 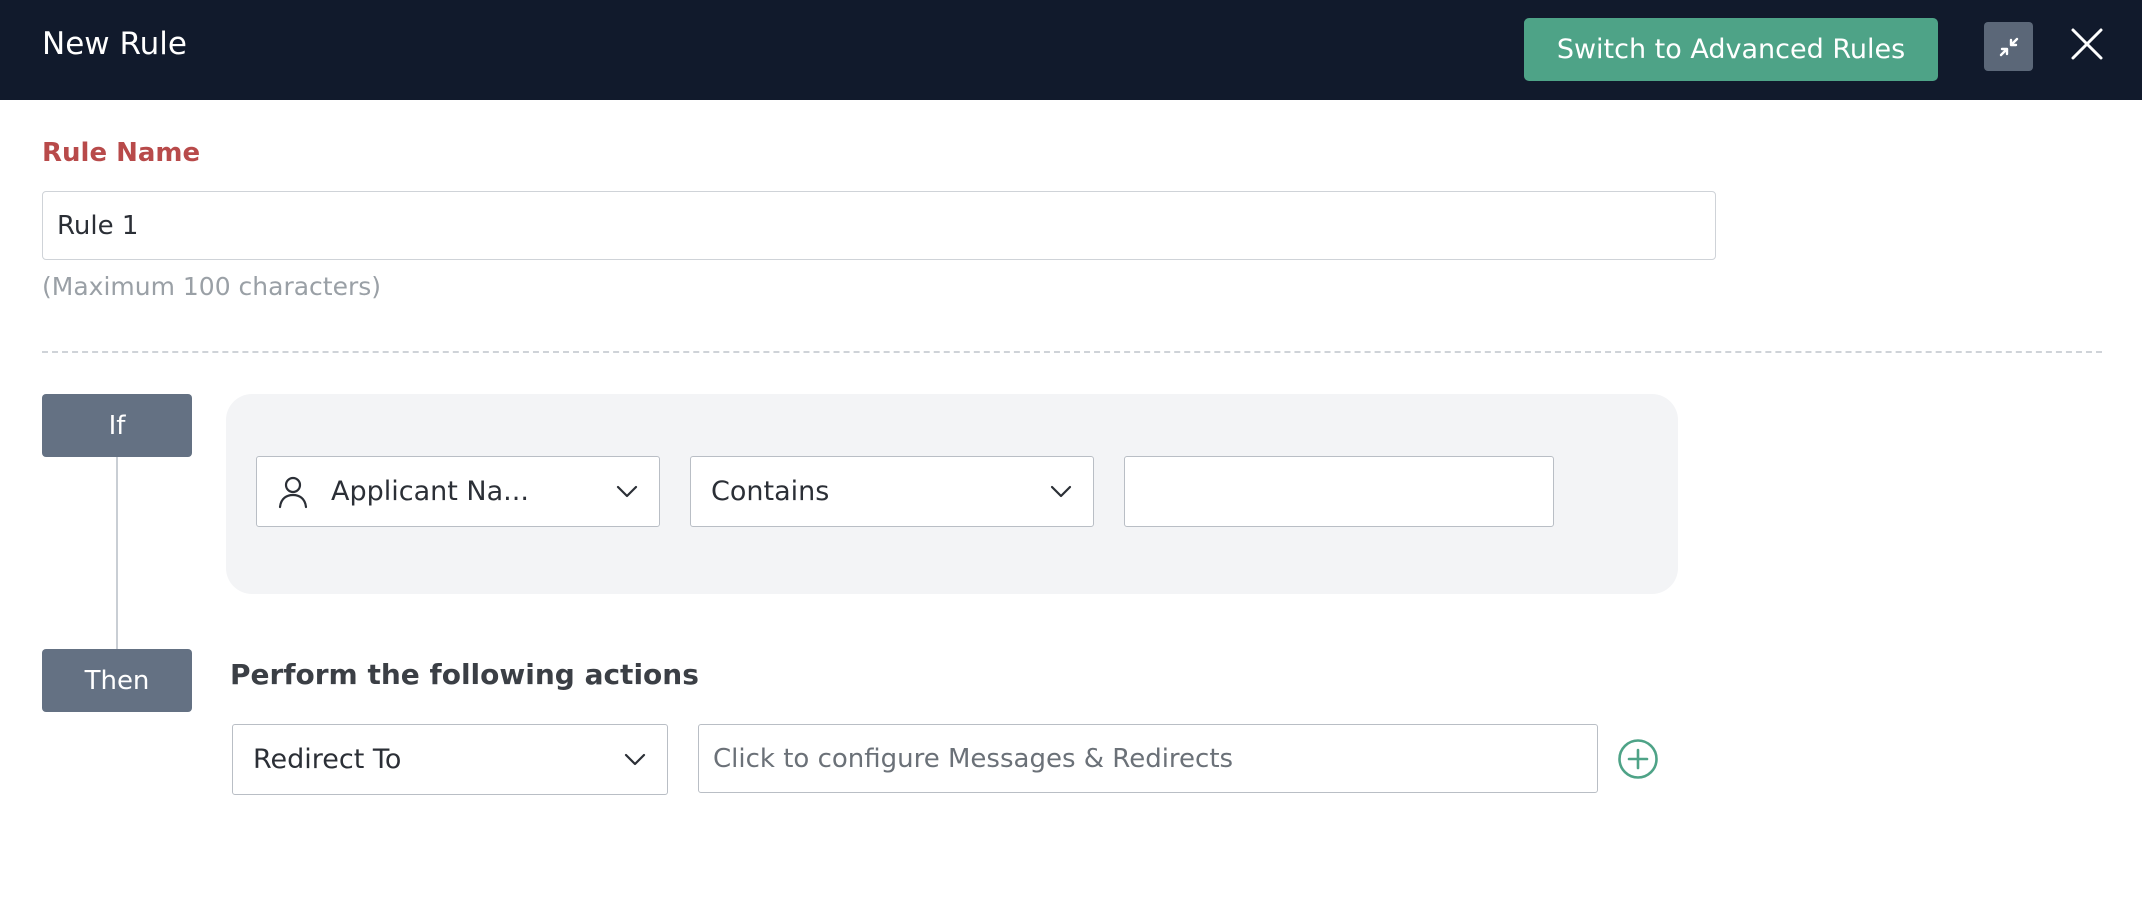 I want to click on collapse-arrows-icon, so click(x=2008, y=46).